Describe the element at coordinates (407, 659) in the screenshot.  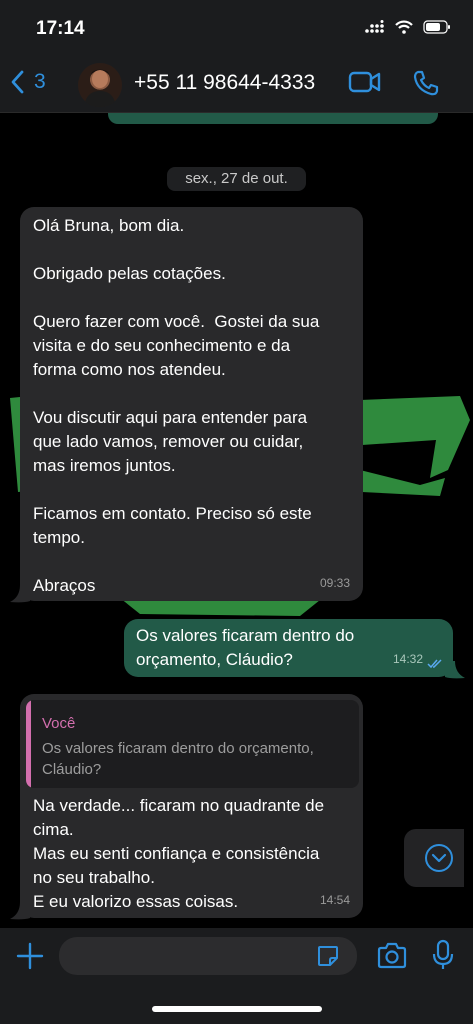
I see `message-time: 14:32` at that location.